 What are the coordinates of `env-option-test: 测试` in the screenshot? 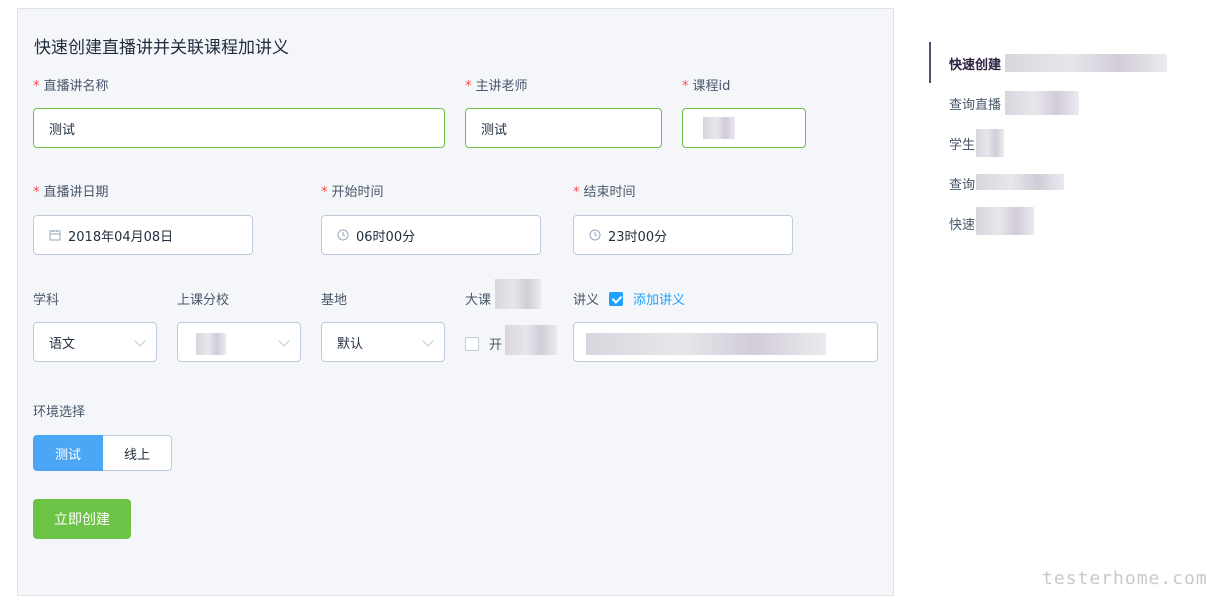 It's located at (68, 453).